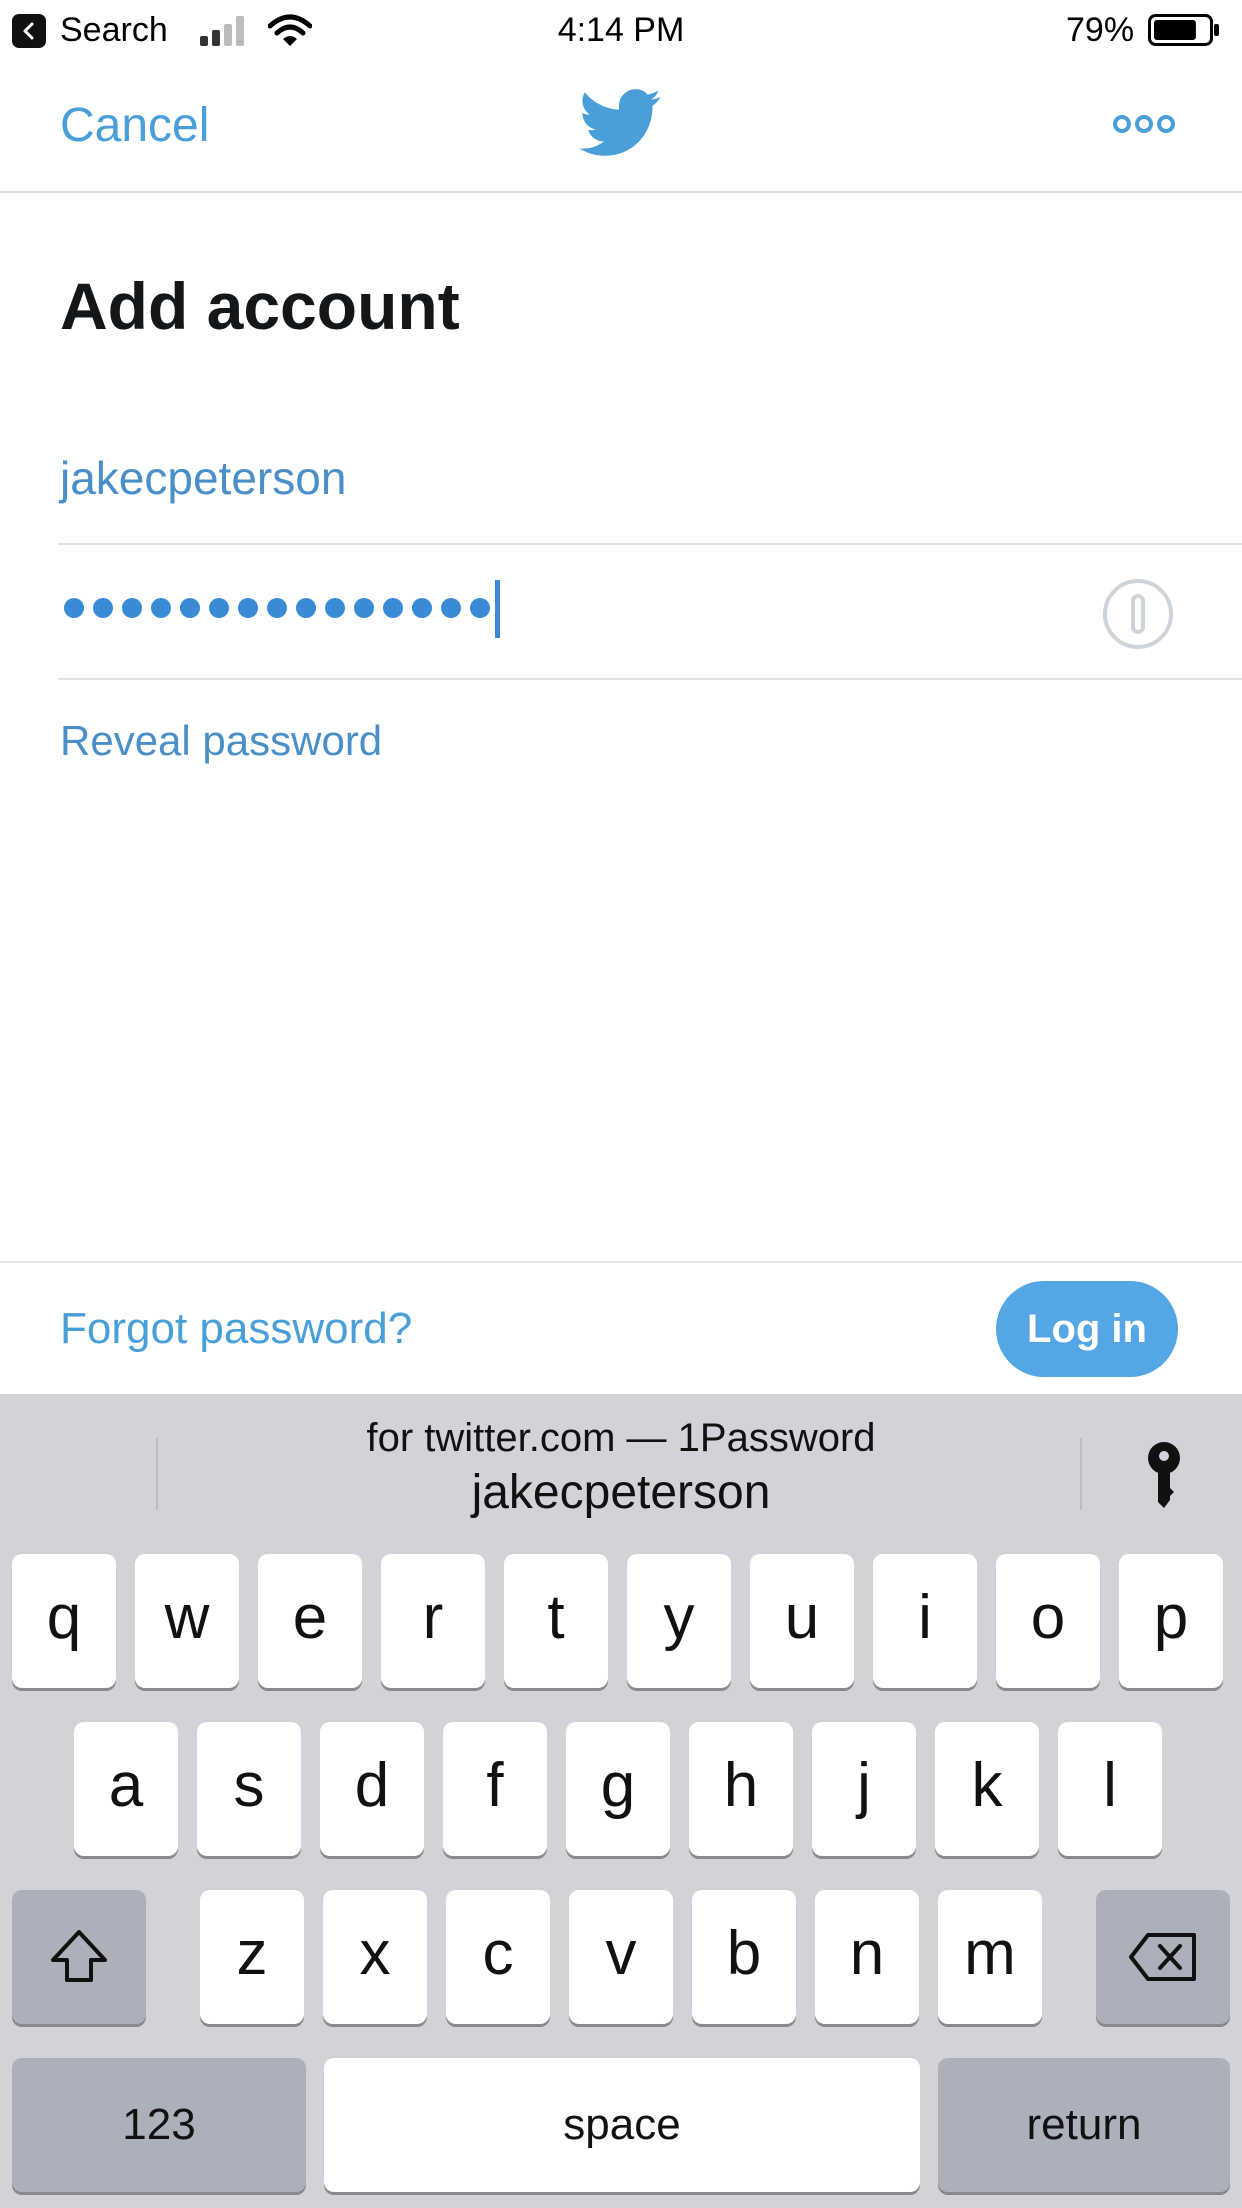 The image size is (1242, 2208). What do you see at coordinates (744, 1957) in the screenshot?
I see `key-b: b` at bounding box center [744, 1957].